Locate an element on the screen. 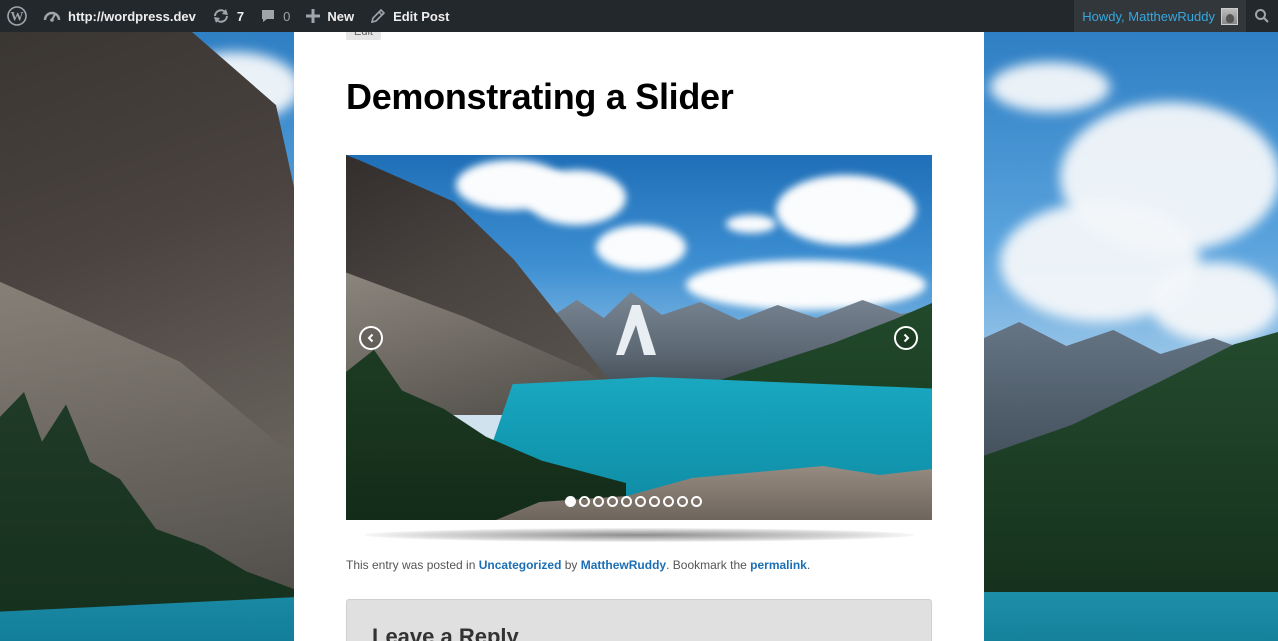 This screenshot has width=1278, height=641. permalink-link: permalink is located at coordinates (778, 565).